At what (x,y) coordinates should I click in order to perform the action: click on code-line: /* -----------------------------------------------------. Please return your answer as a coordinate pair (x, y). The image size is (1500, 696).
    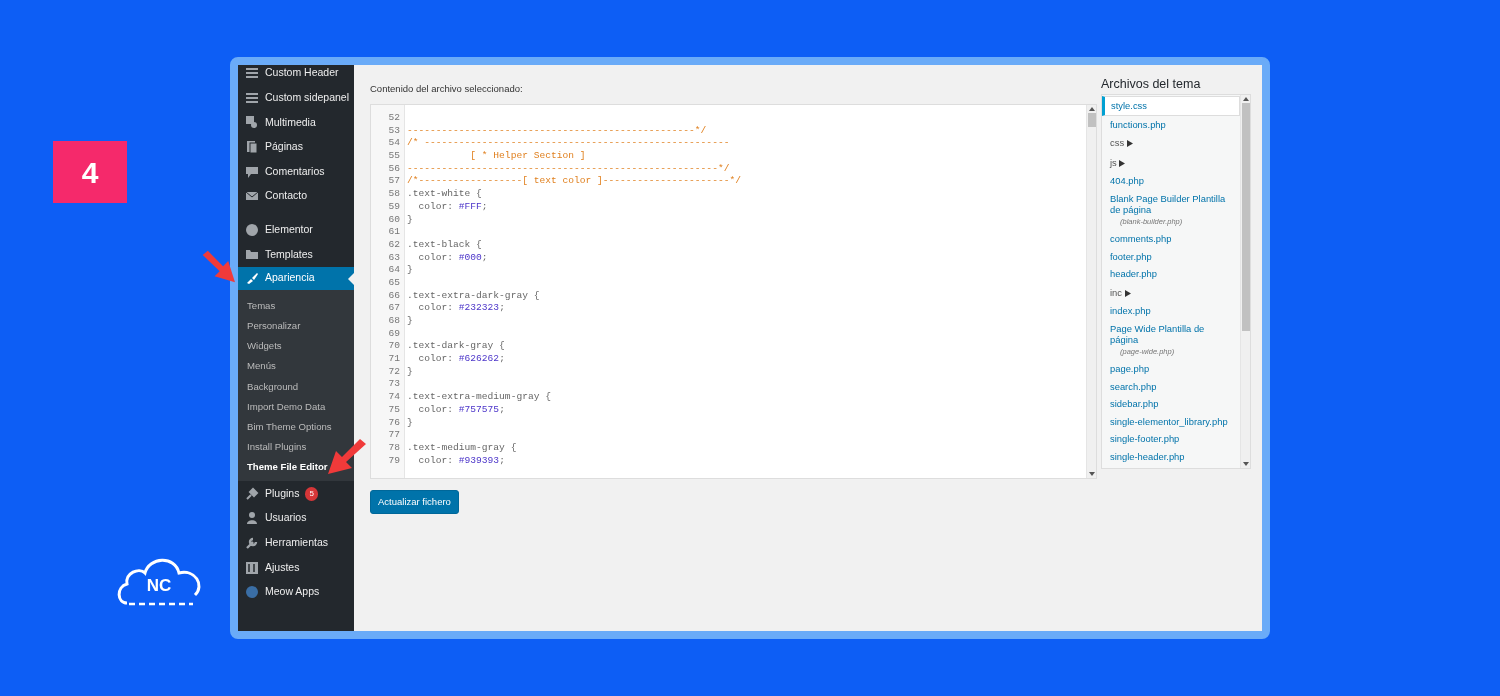
    Looking at the image, I should click on (569, 144).